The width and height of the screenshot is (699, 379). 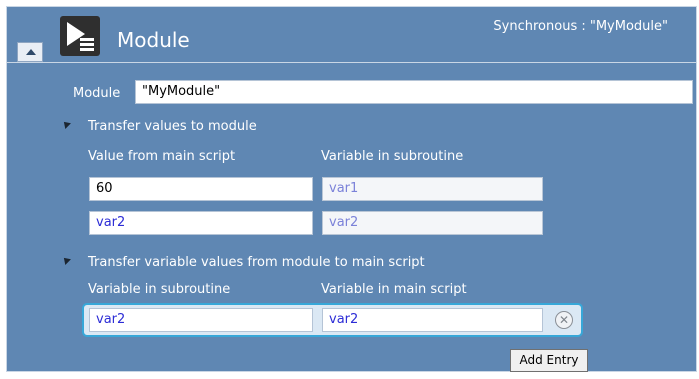 What do you see at coordinates (201, 223) in the screenshot?
I see `value-from-main-input: var2` at bounding box center [201, 223].